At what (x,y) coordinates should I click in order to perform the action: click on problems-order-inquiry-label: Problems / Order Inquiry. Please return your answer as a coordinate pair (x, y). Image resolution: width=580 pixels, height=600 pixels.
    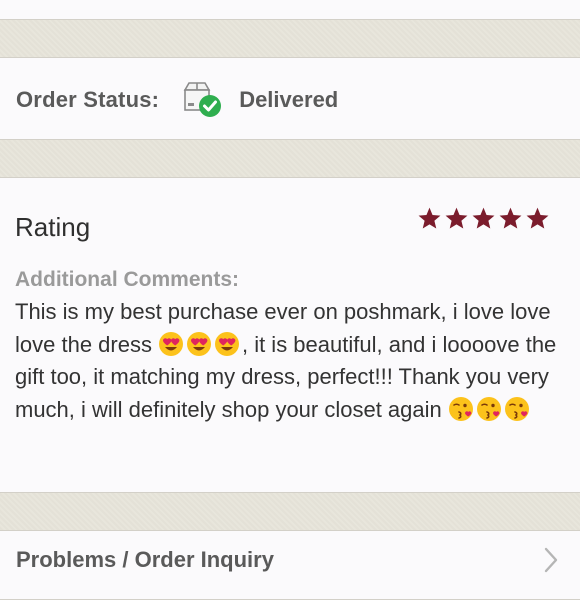
    Looking at the image, I should click on (145, 559).